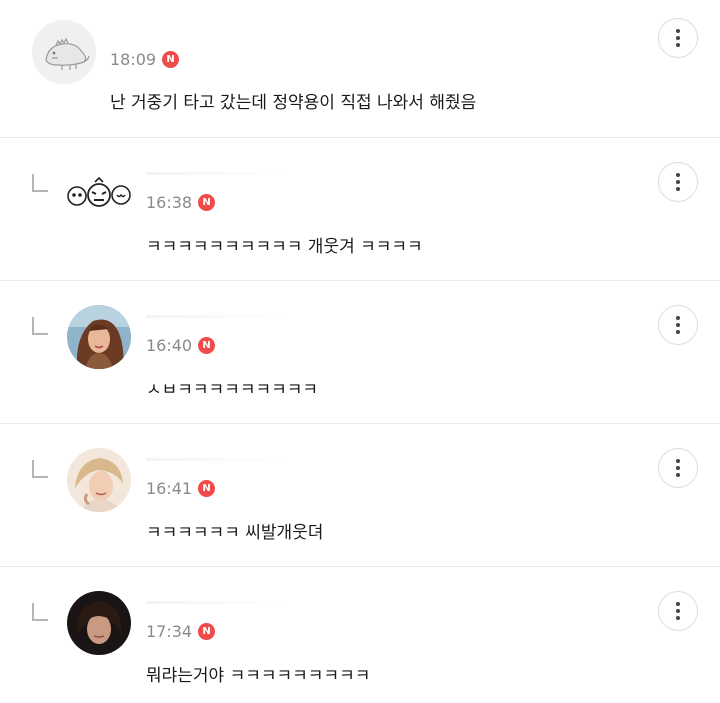  I want to click on comment-time: 16:41, so click(169, 488).